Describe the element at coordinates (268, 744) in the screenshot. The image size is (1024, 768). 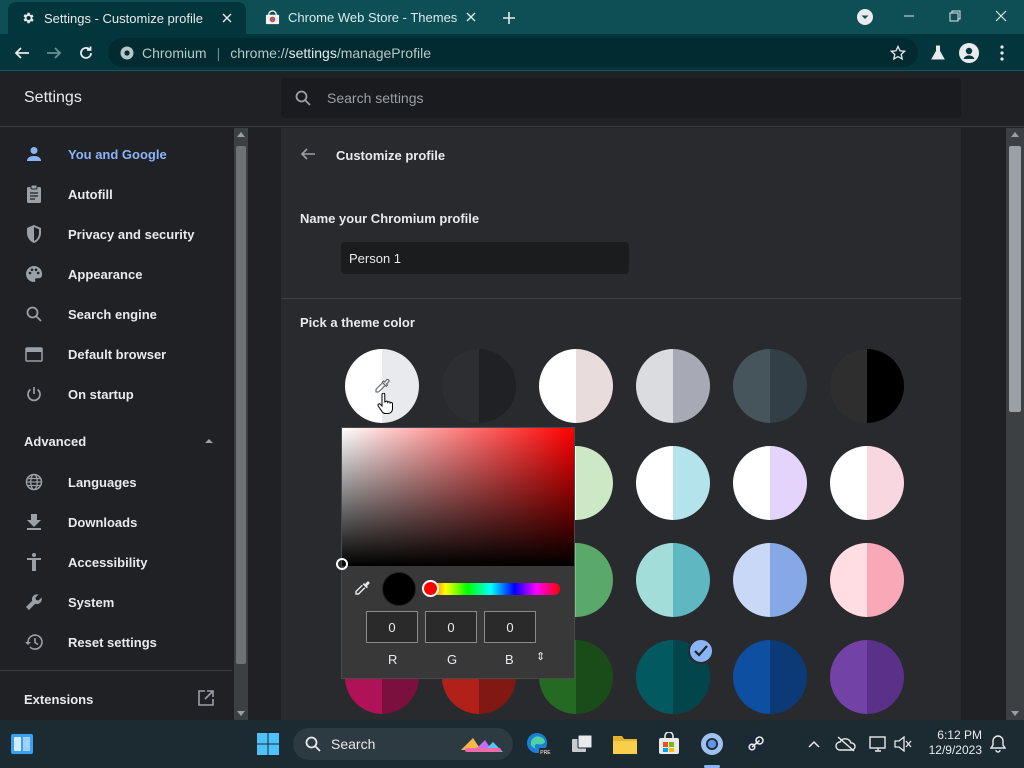
I see `start-button-icon` at that location.